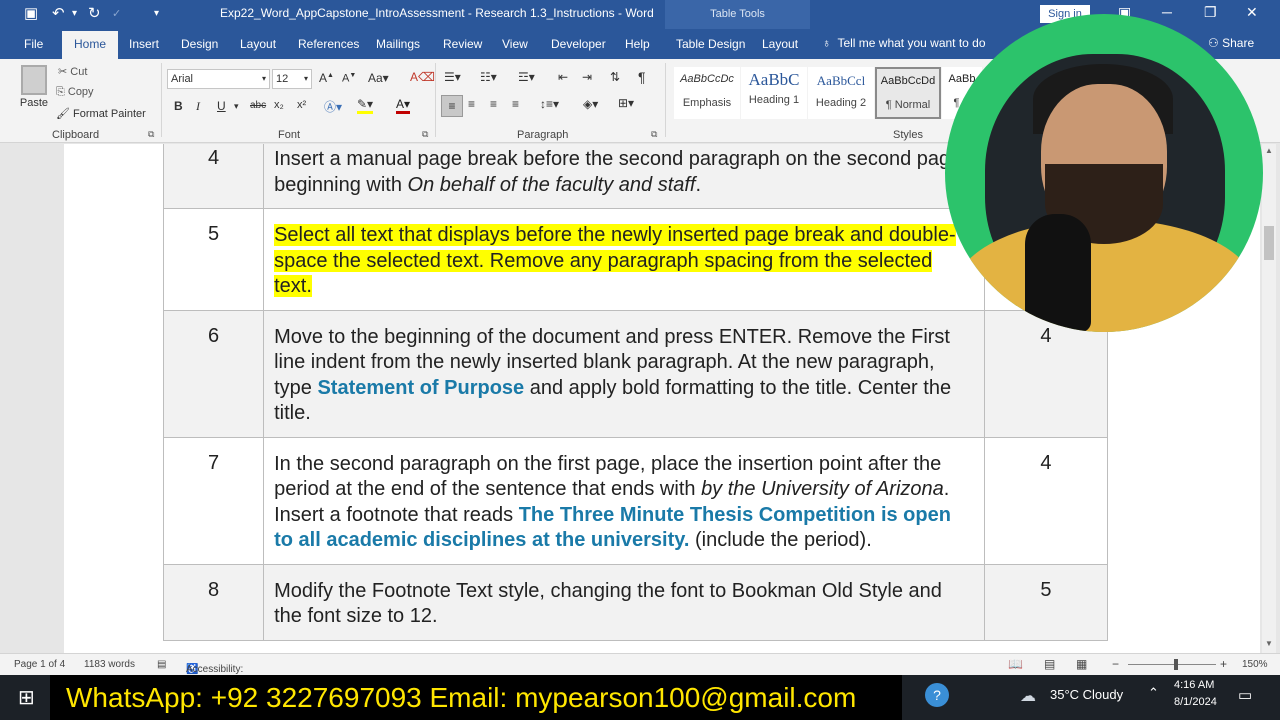 The width and height of the screenshot is (1280, 720). What do you see at coordinates (94, 14) in the screenshot?
I see `redo-icon: ↻` at bounding box center [94, 14].